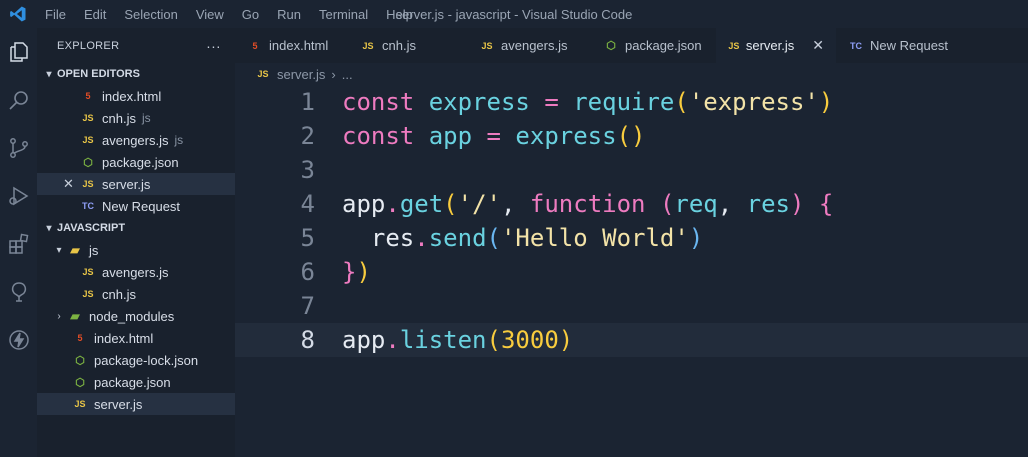 This screenshot has height=457, width=1028. I want to click on close-tab-icon: ✕, so click(818, 45).